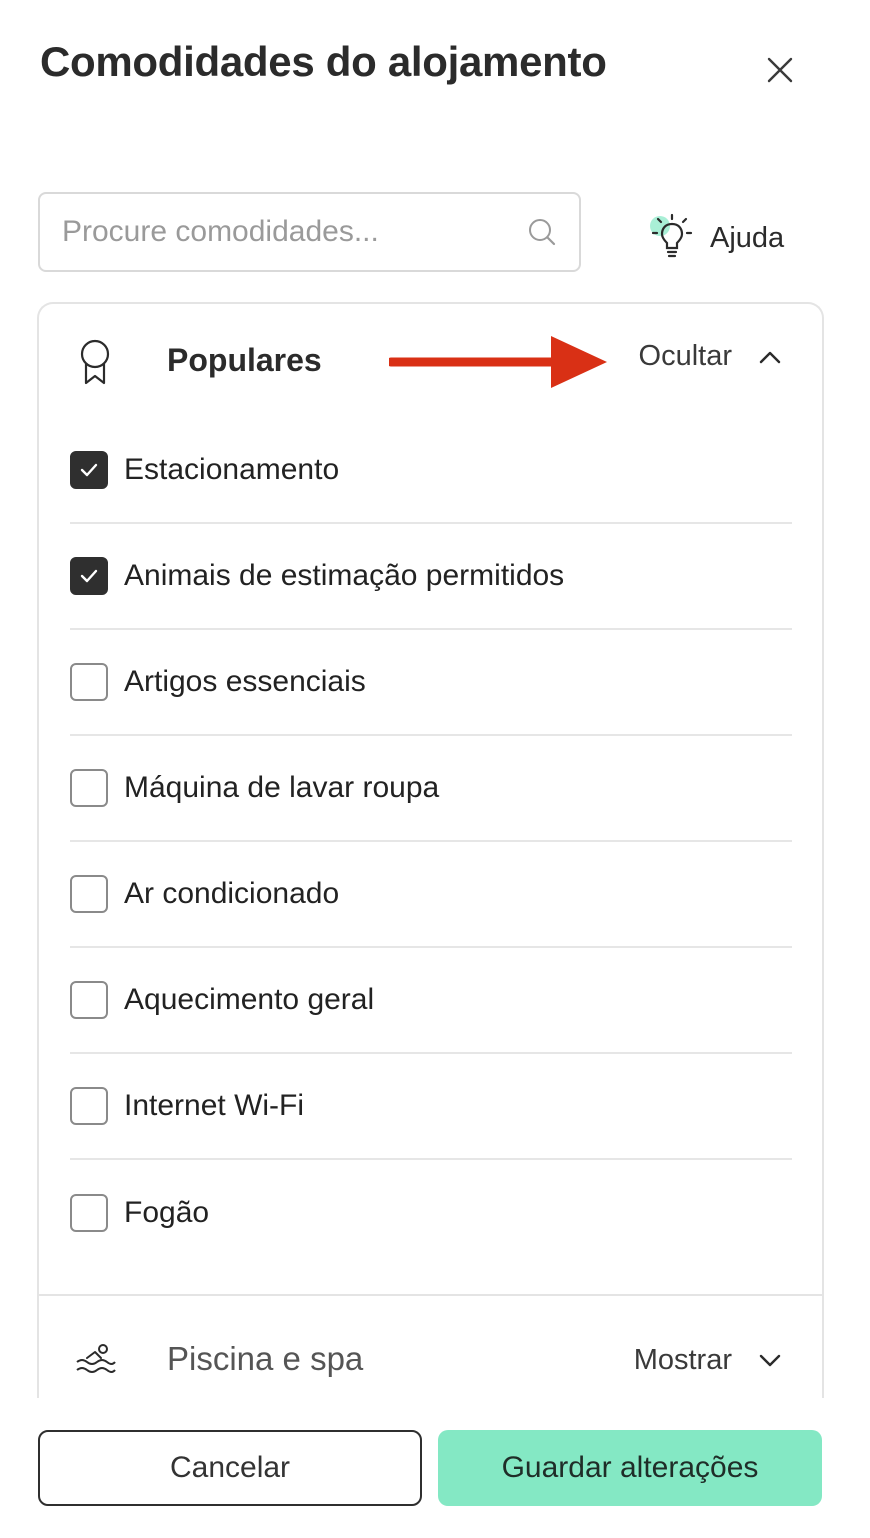  I want to click on amenity-item: Artigos essenciais, so click(431, 683).